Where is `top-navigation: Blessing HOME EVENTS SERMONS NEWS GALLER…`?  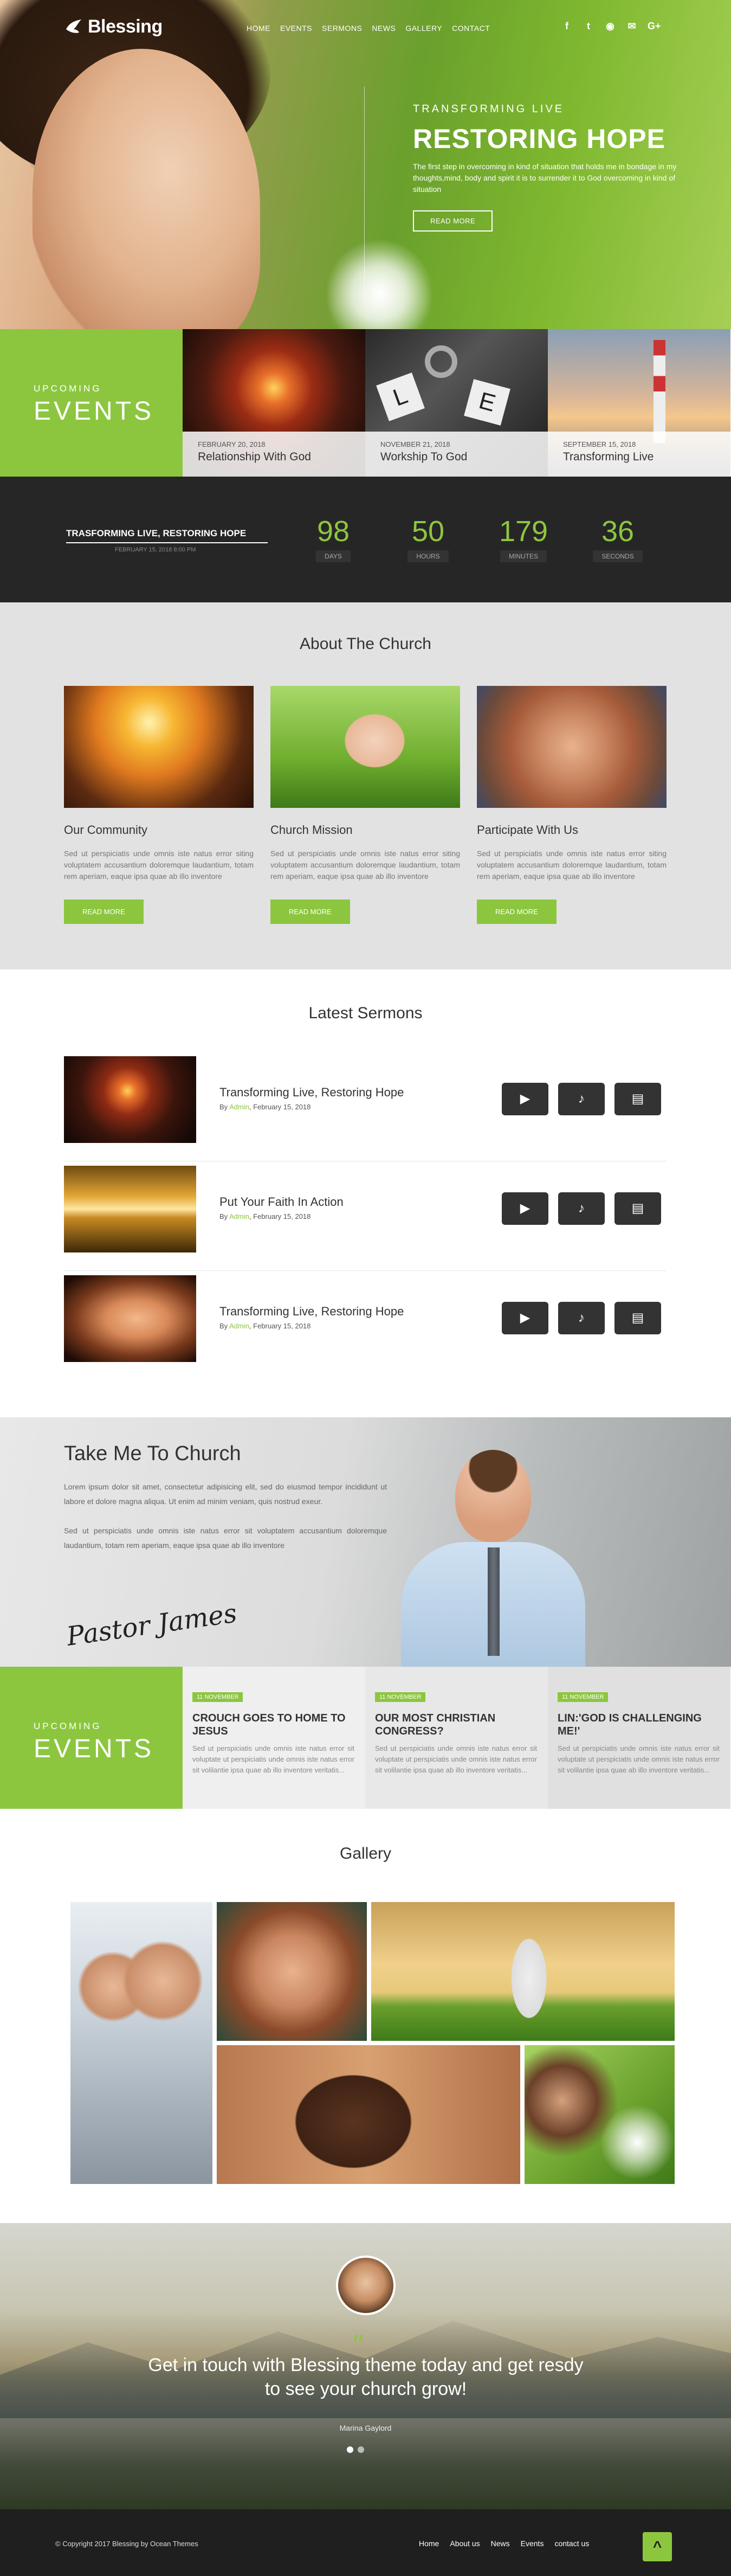
top-navigation: Blessing HOME EVENTS SERMONS NEWS GALLER… is located at coordinates (365, 27).